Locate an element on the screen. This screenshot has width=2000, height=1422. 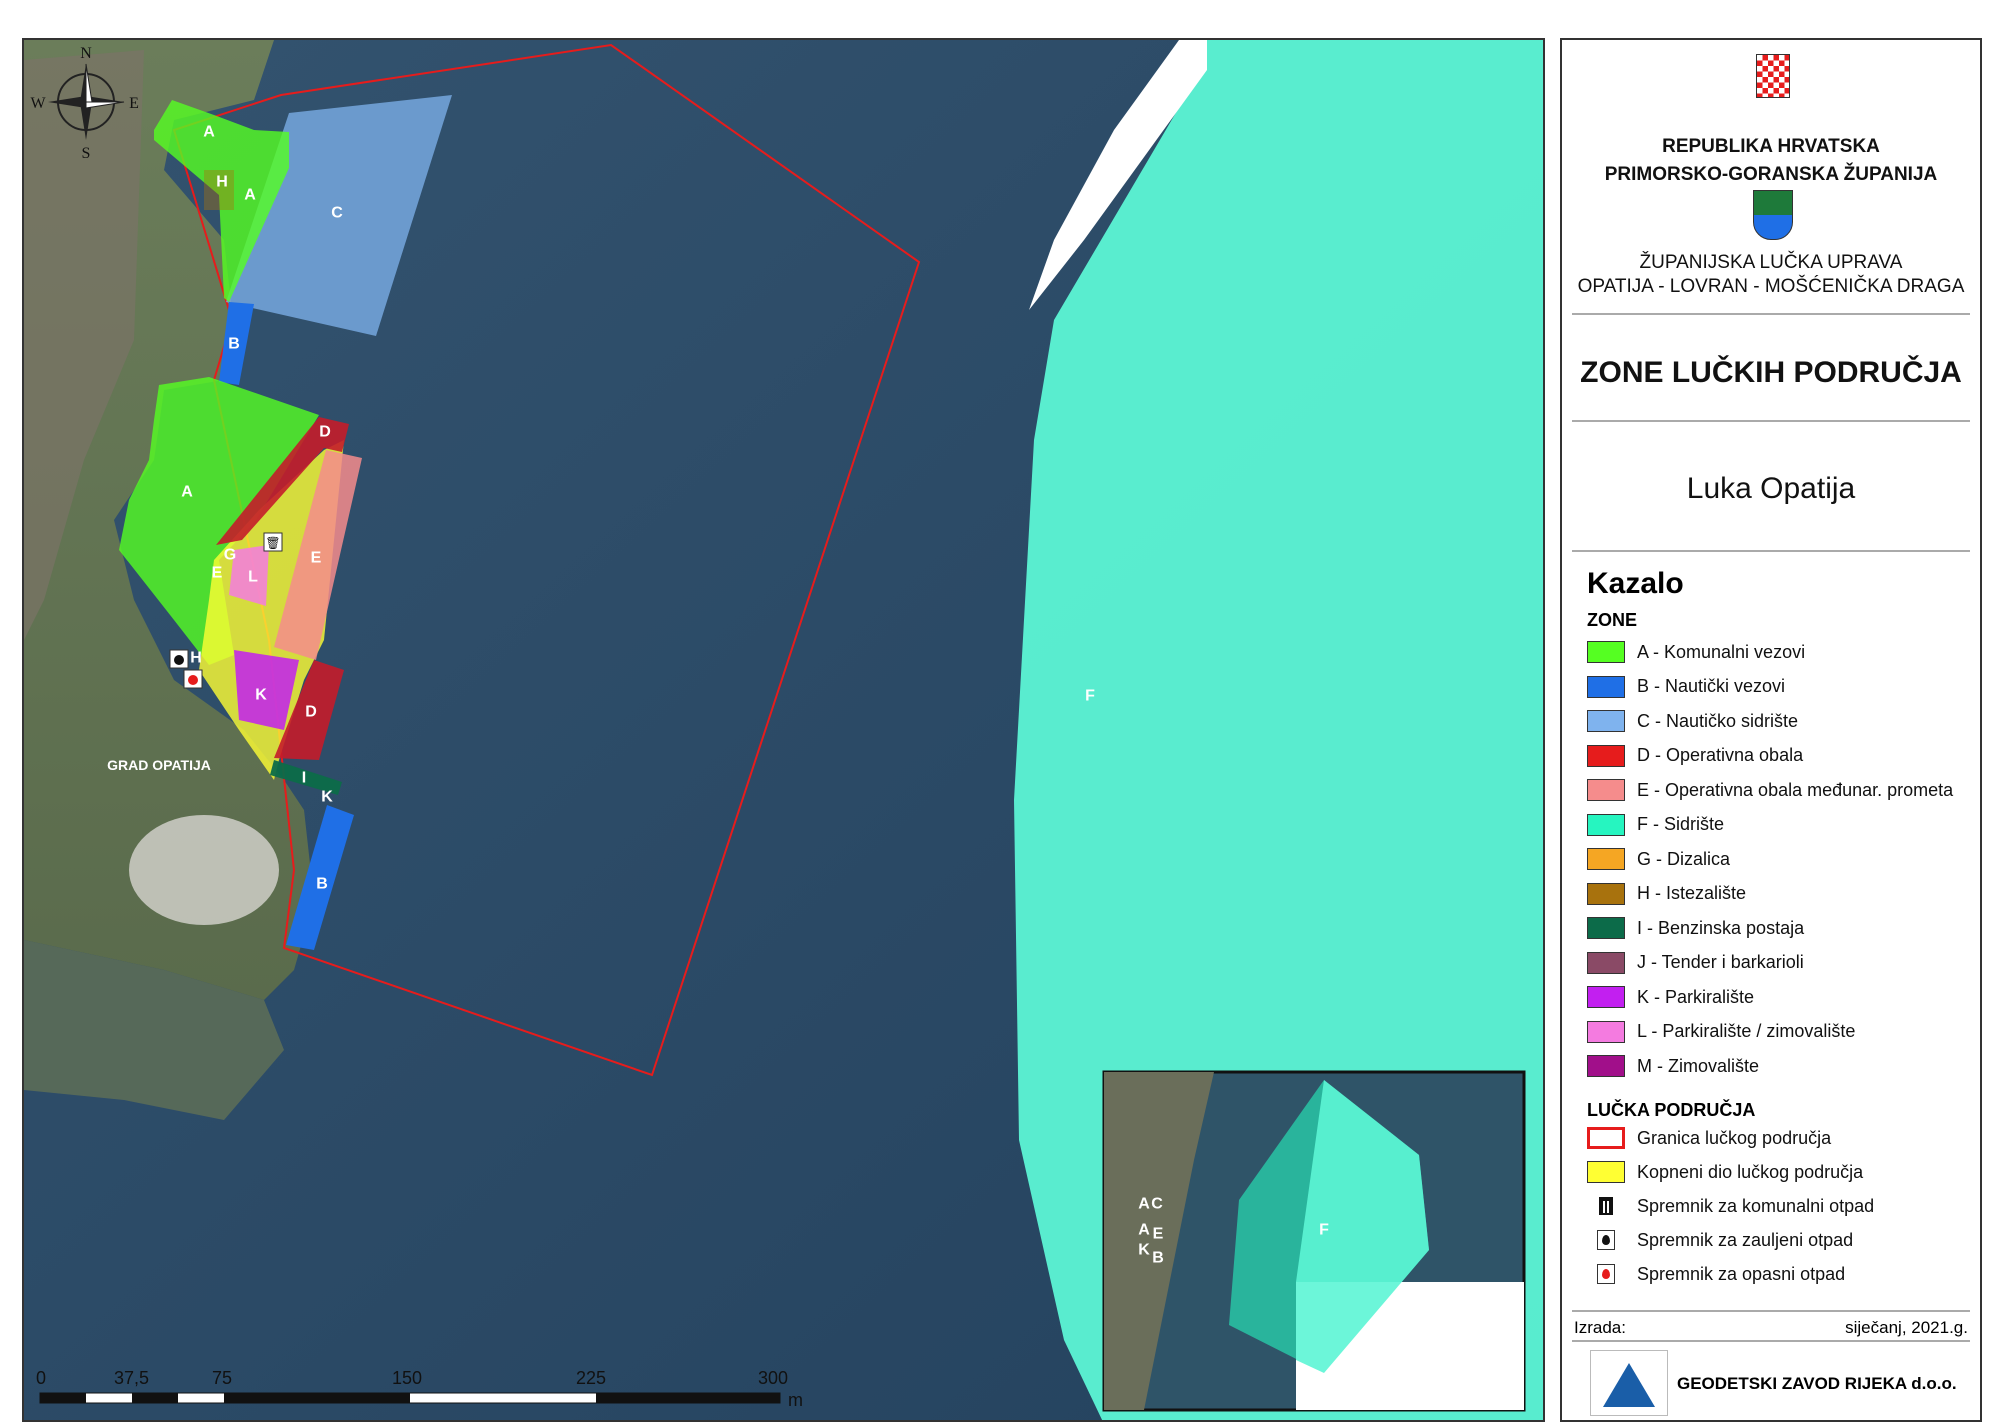
inset-label-f: F is located at coordinates (1324, 1230).